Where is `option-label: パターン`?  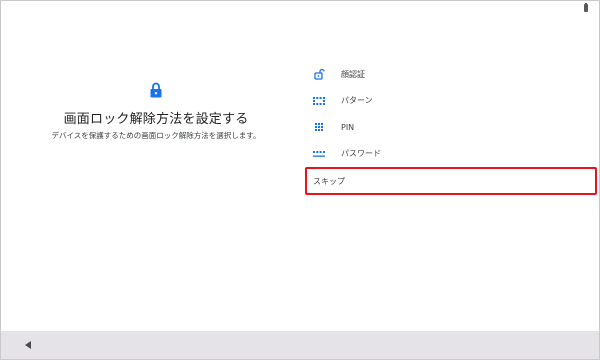 option-label: パターン is located at coordinates (357, 101).